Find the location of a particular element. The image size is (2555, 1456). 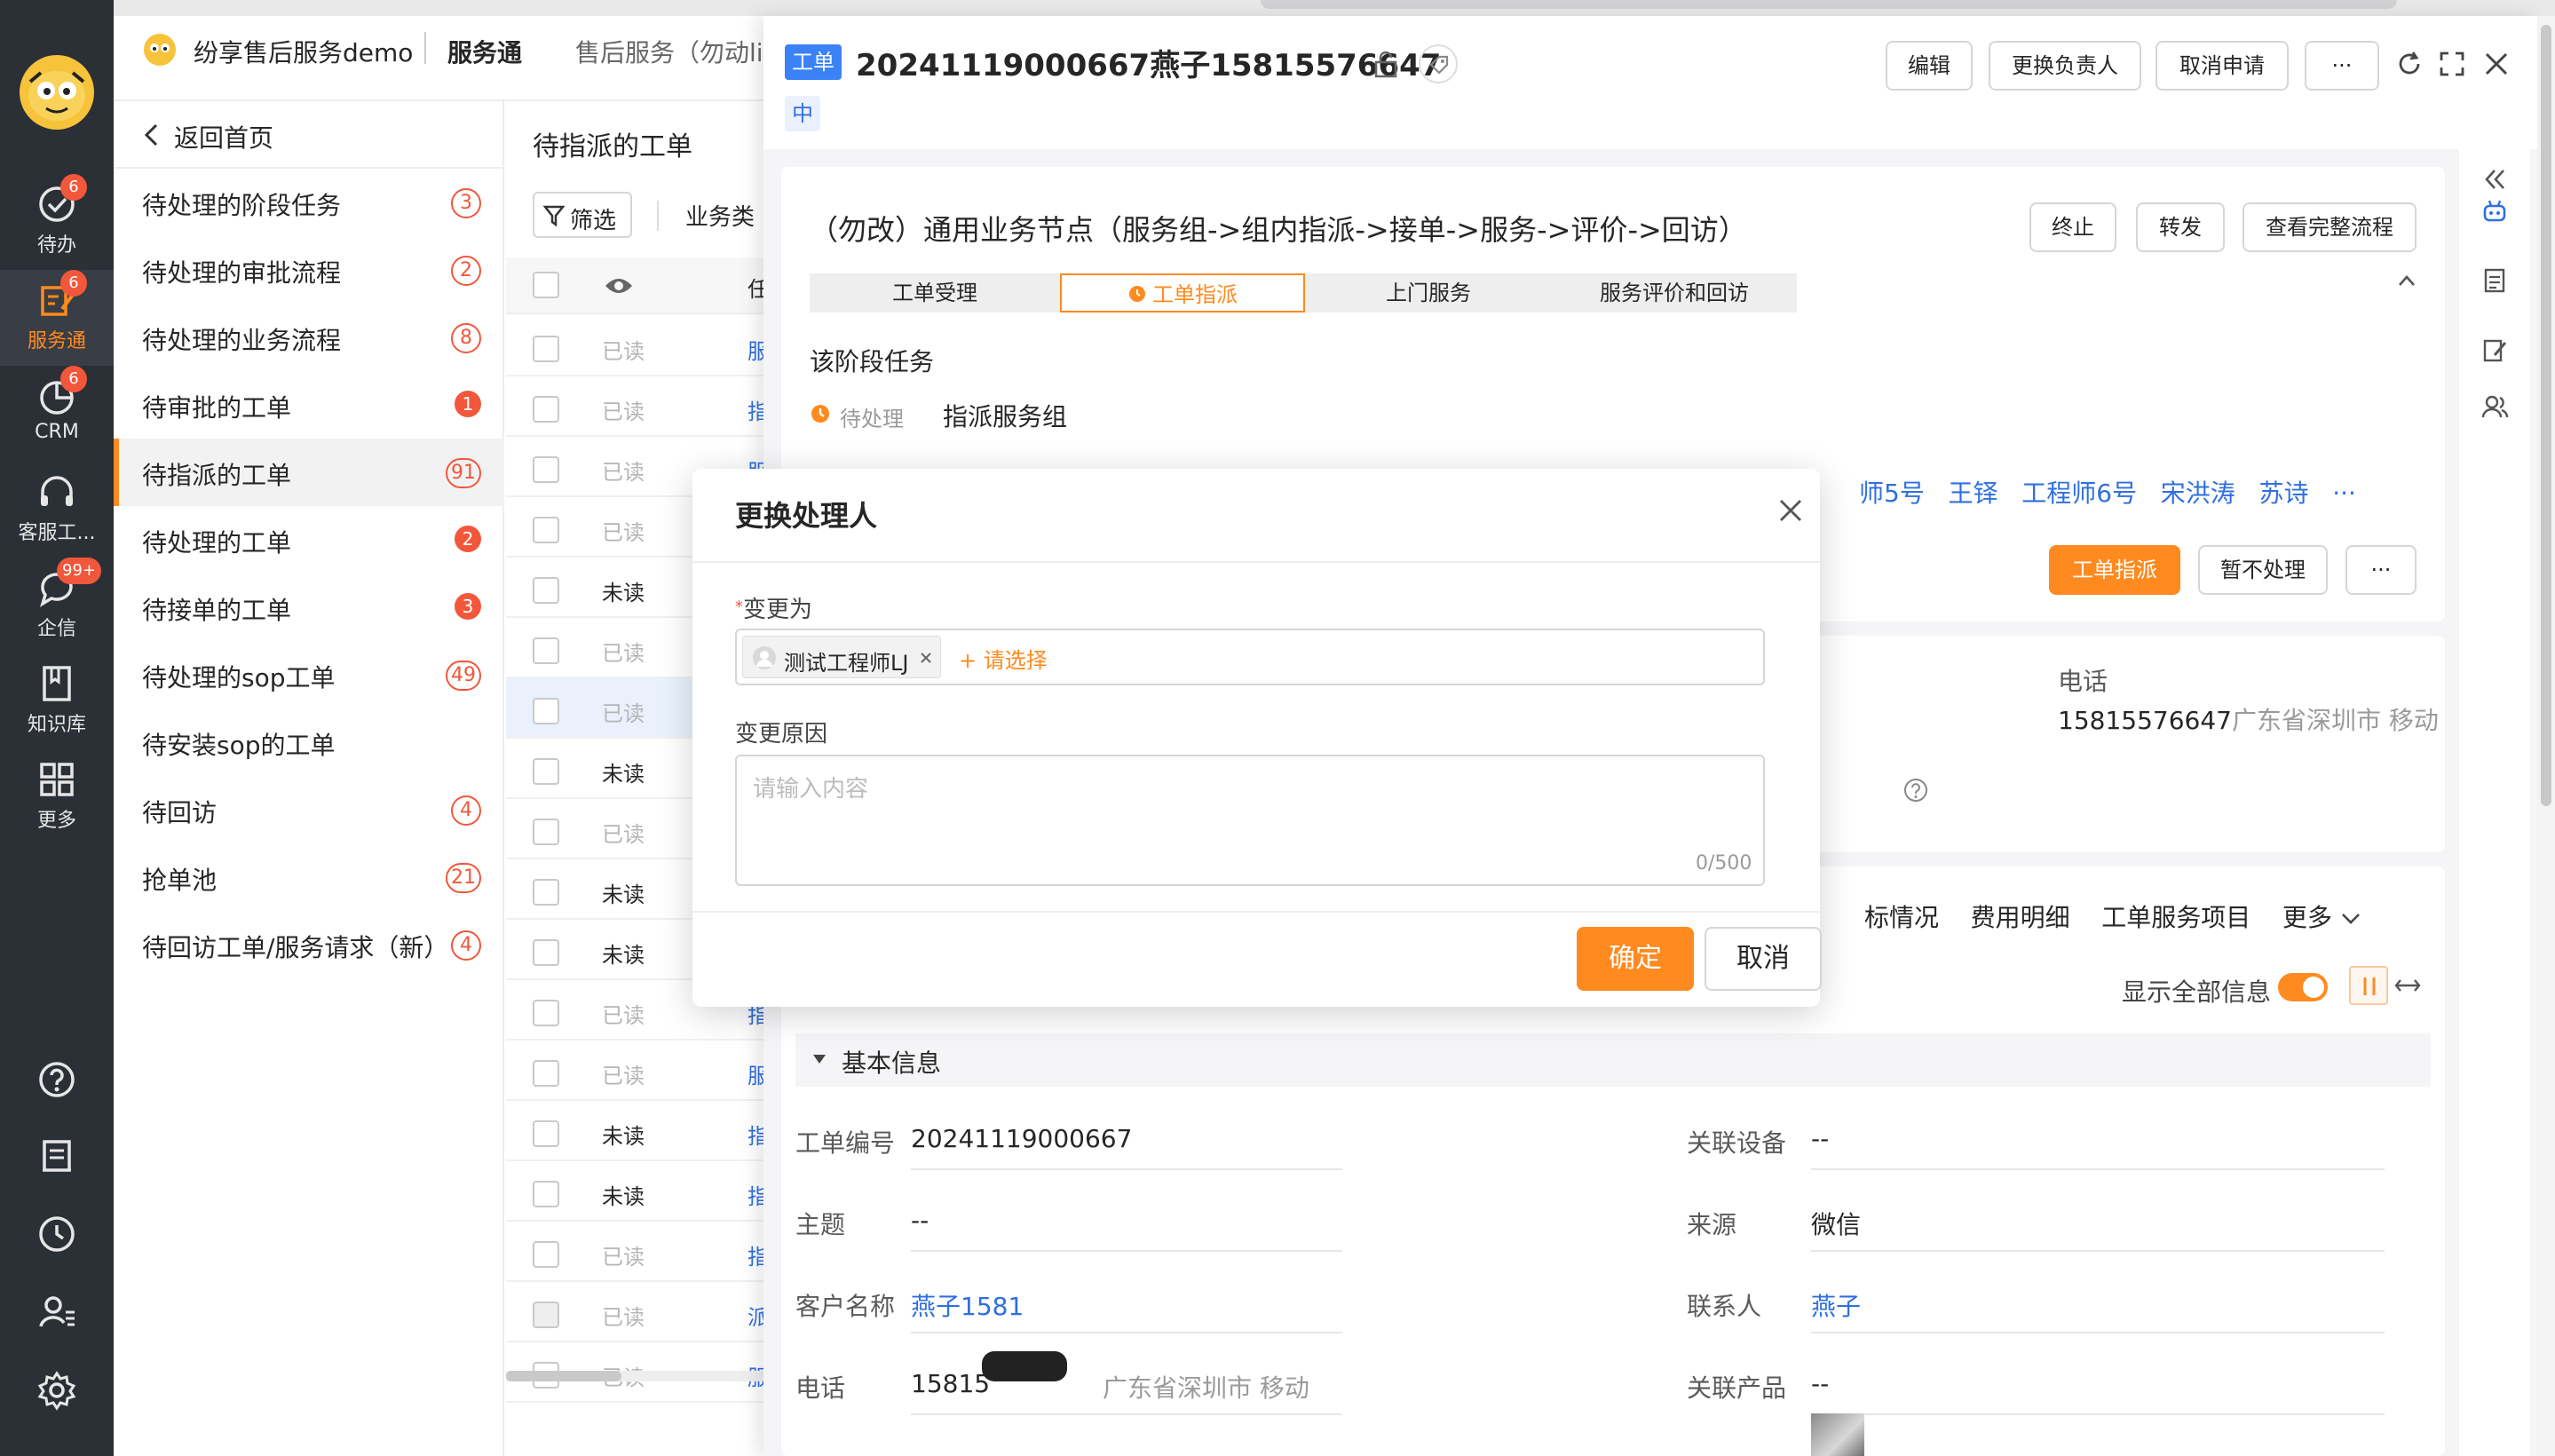

table-row: 已读派 is located at coordinates (639, 1312).